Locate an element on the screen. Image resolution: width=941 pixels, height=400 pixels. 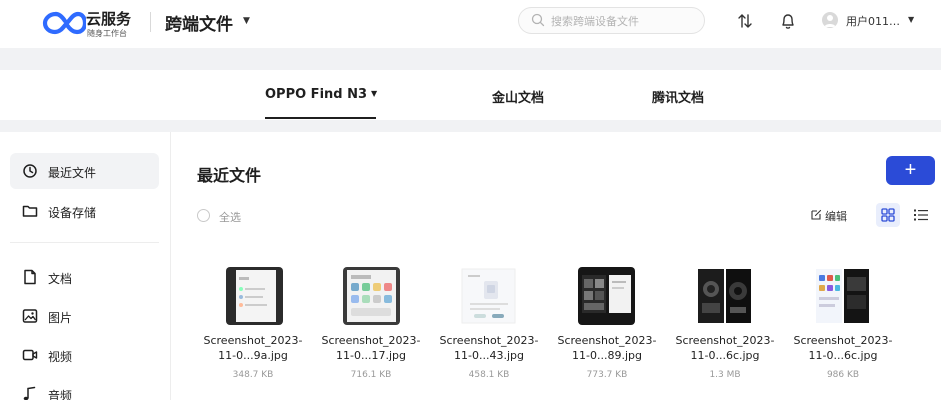
tab-kingsoft-docs: 金山文档 is located at coordinates (518, 96).